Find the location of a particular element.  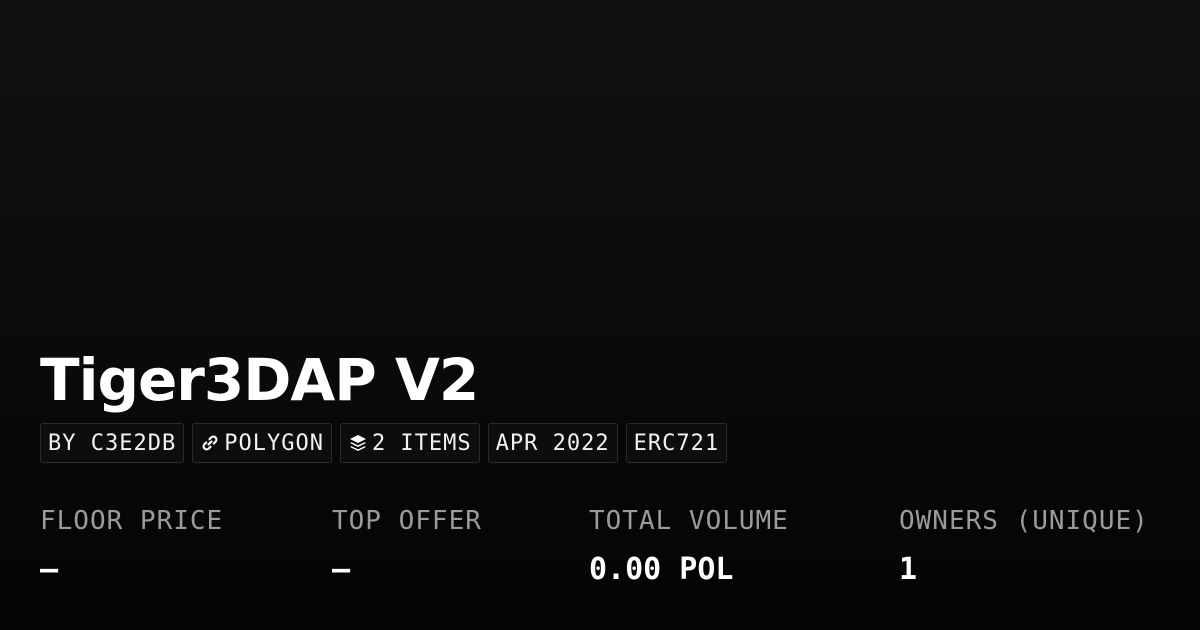

top-offer-label: TOP OFFER is located at coordinates (407, 521).